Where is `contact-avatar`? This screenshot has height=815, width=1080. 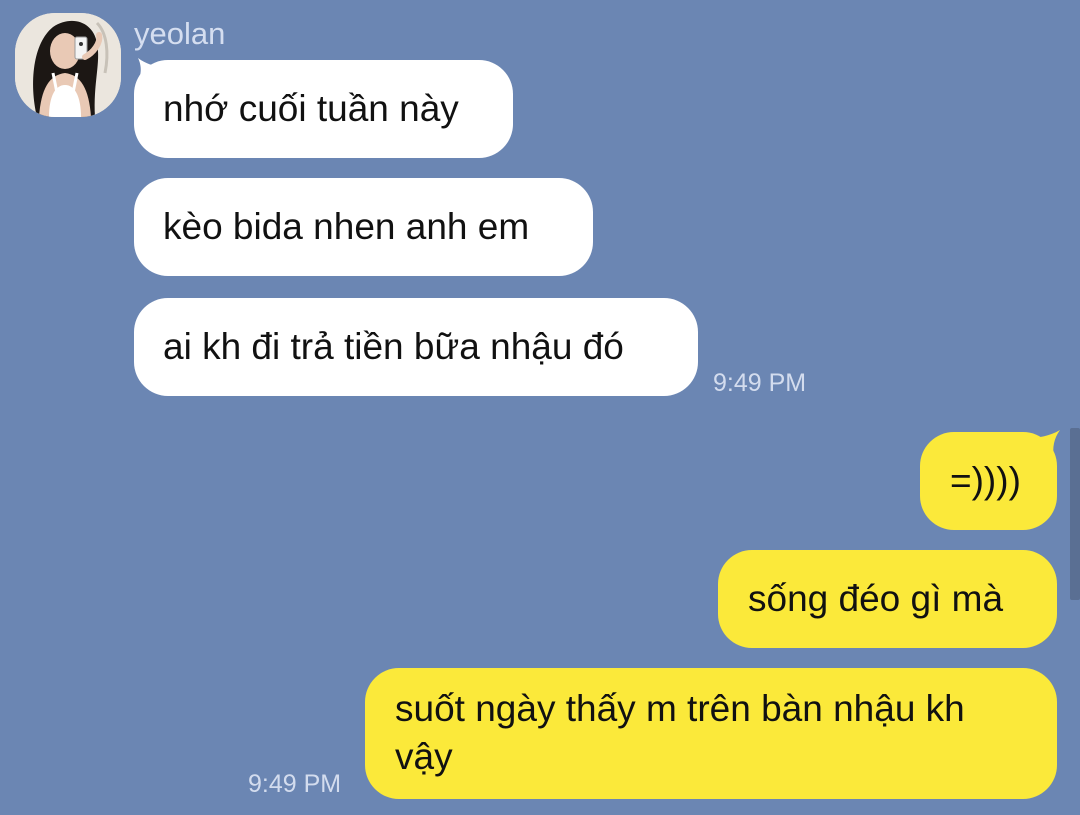
contact-avatar is located at coordinates (68, 65).